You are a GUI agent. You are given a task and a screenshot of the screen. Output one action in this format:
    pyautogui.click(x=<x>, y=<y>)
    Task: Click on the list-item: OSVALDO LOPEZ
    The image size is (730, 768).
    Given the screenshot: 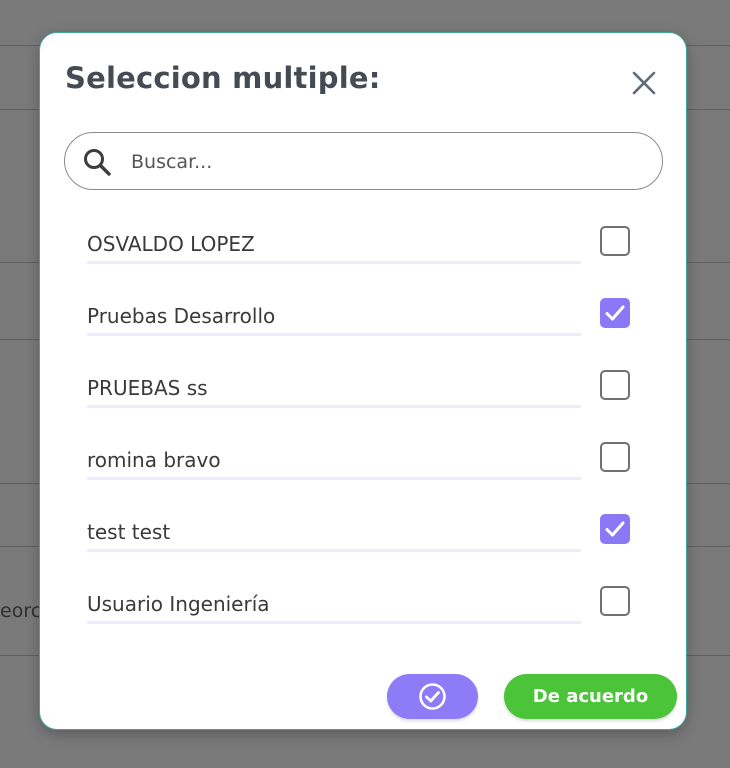 What is the action you would take?
    pyautogui.click(x=367, y=252)
    